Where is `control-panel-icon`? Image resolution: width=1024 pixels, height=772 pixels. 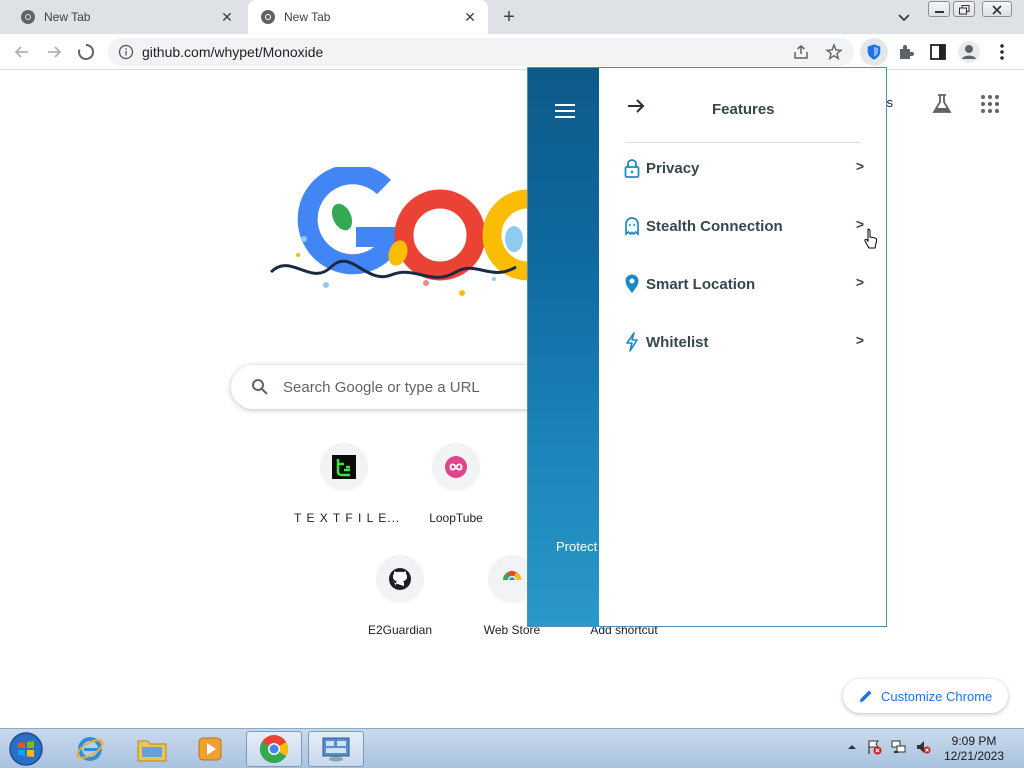 control-panel-icon is located at coordinates (336, 749).